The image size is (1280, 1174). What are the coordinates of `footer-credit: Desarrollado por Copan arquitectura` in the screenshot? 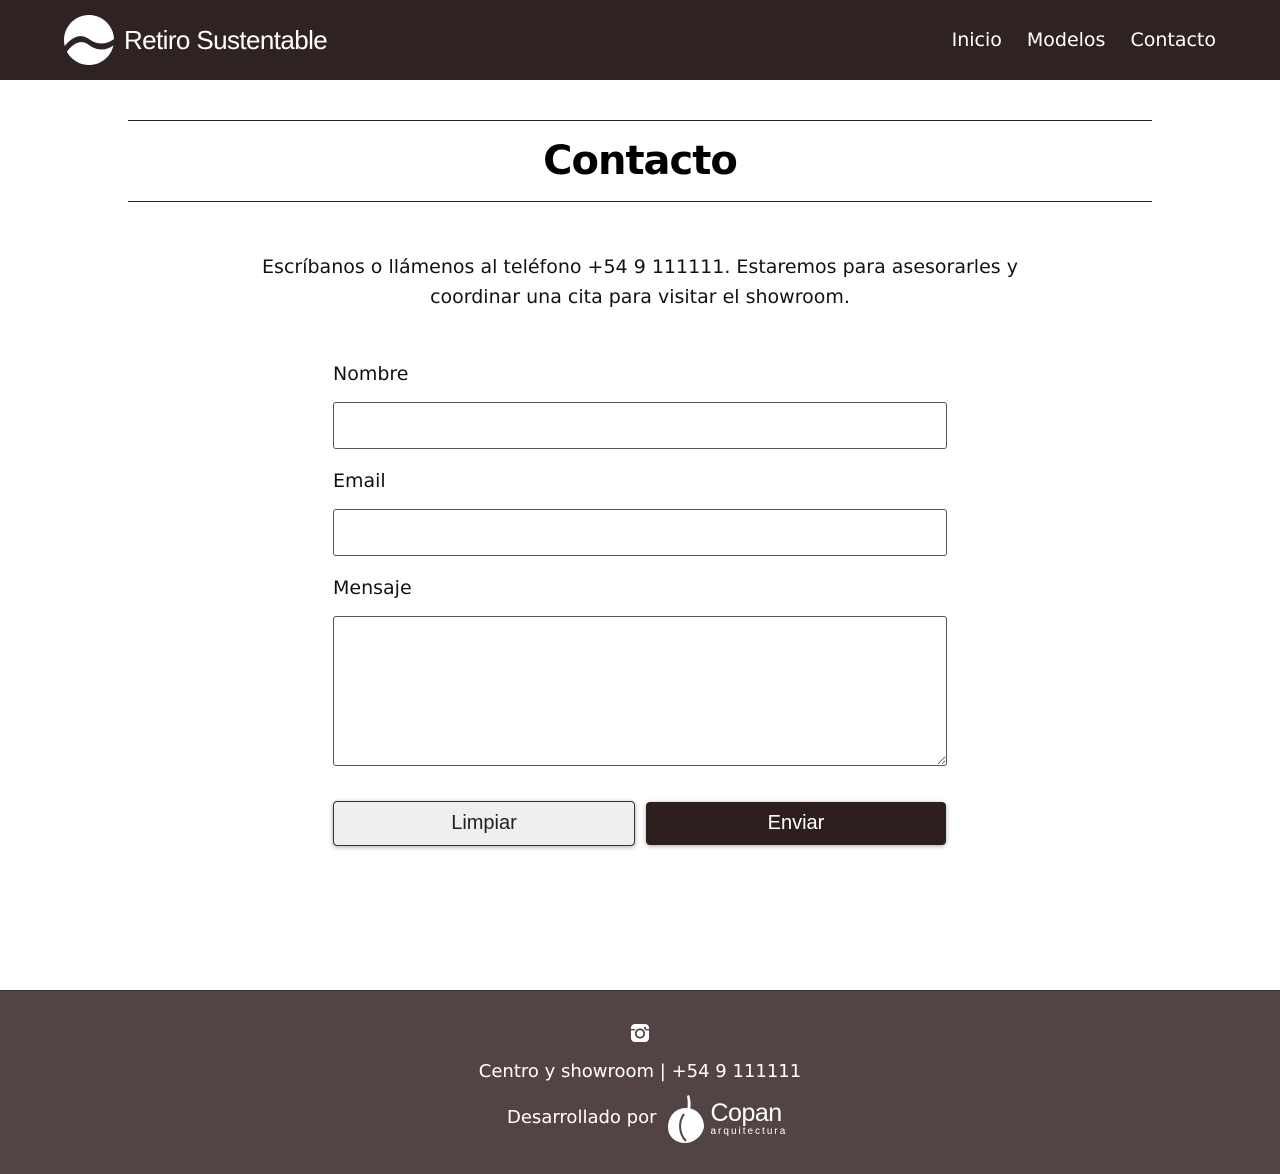 It's located at (647, 1119).